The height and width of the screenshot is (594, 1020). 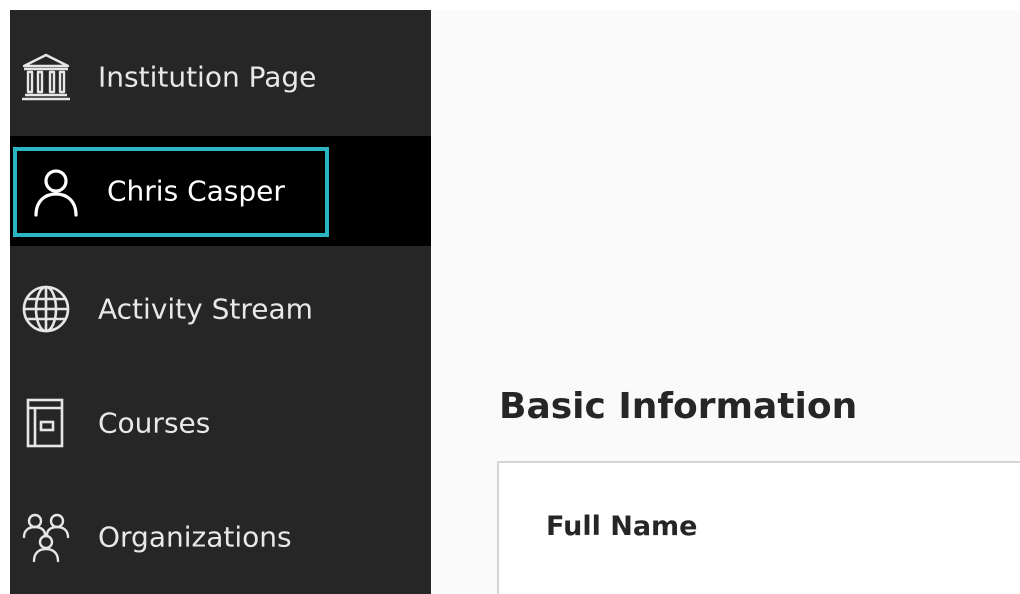 What do you see at coordinates (195, 537) in the screenshot?
I see `sidebar-item-label: Organizations` at bounding box center [195, 537].